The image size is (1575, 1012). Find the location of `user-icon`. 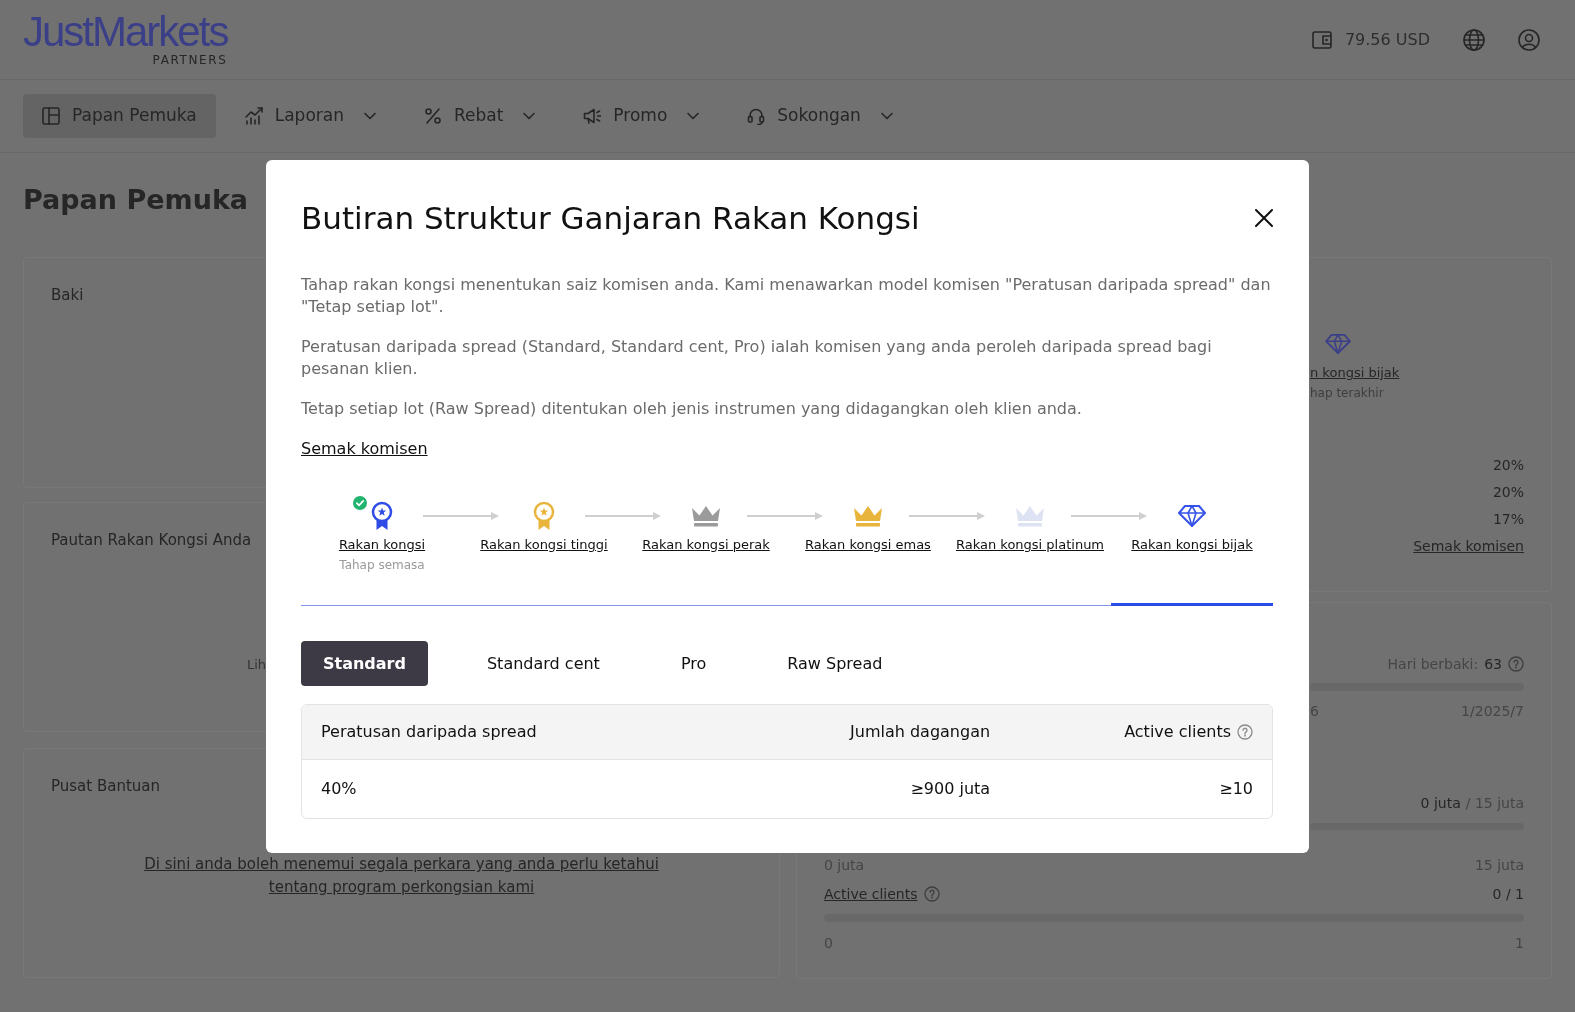

user-icon is located at coordinates (1529, 39).